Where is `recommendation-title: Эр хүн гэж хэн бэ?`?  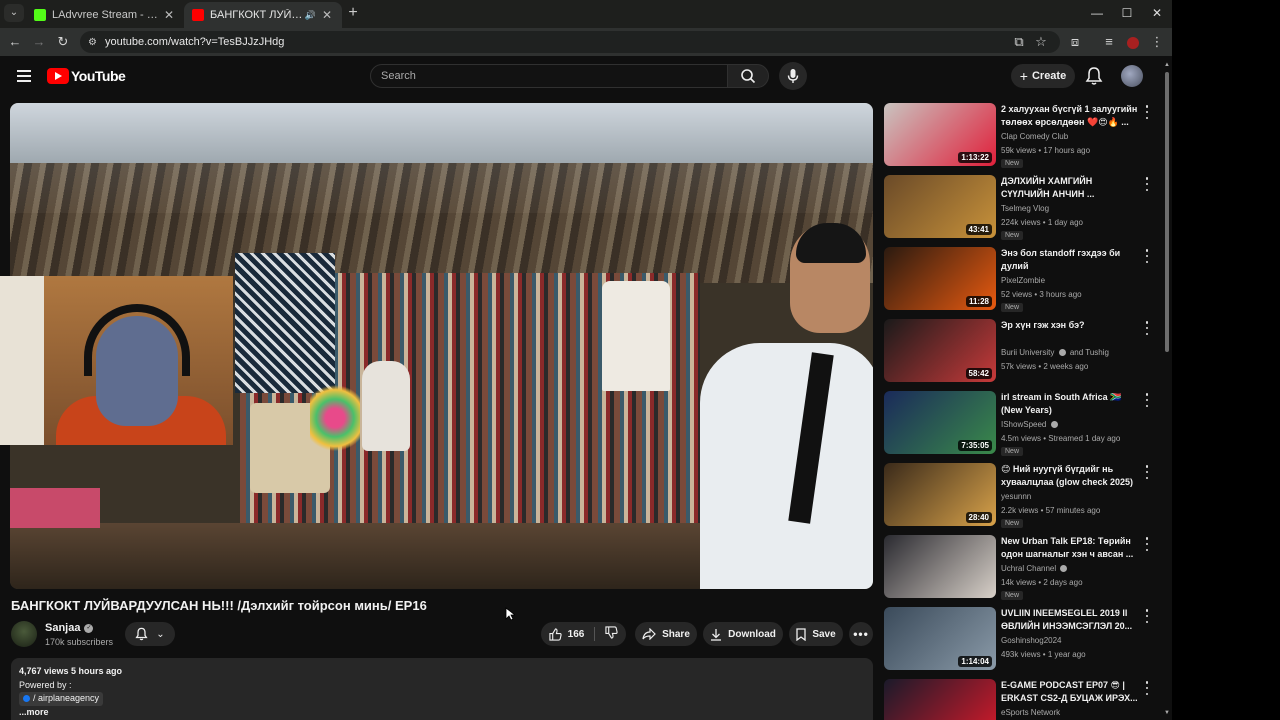
recommendation-title: Эр хүн гэж хэн бэ? is located at coordinates (1071, 325).